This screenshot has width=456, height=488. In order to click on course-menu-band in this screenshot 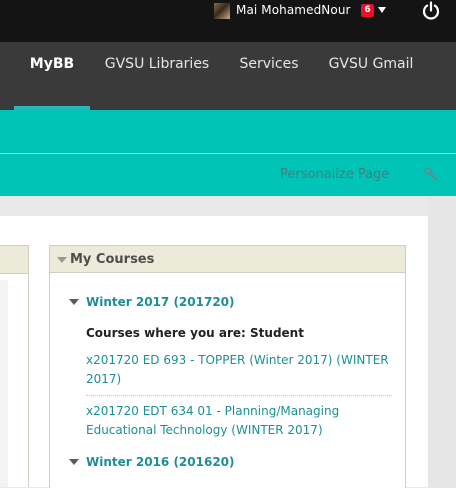, I will do `click(228, 131)`.